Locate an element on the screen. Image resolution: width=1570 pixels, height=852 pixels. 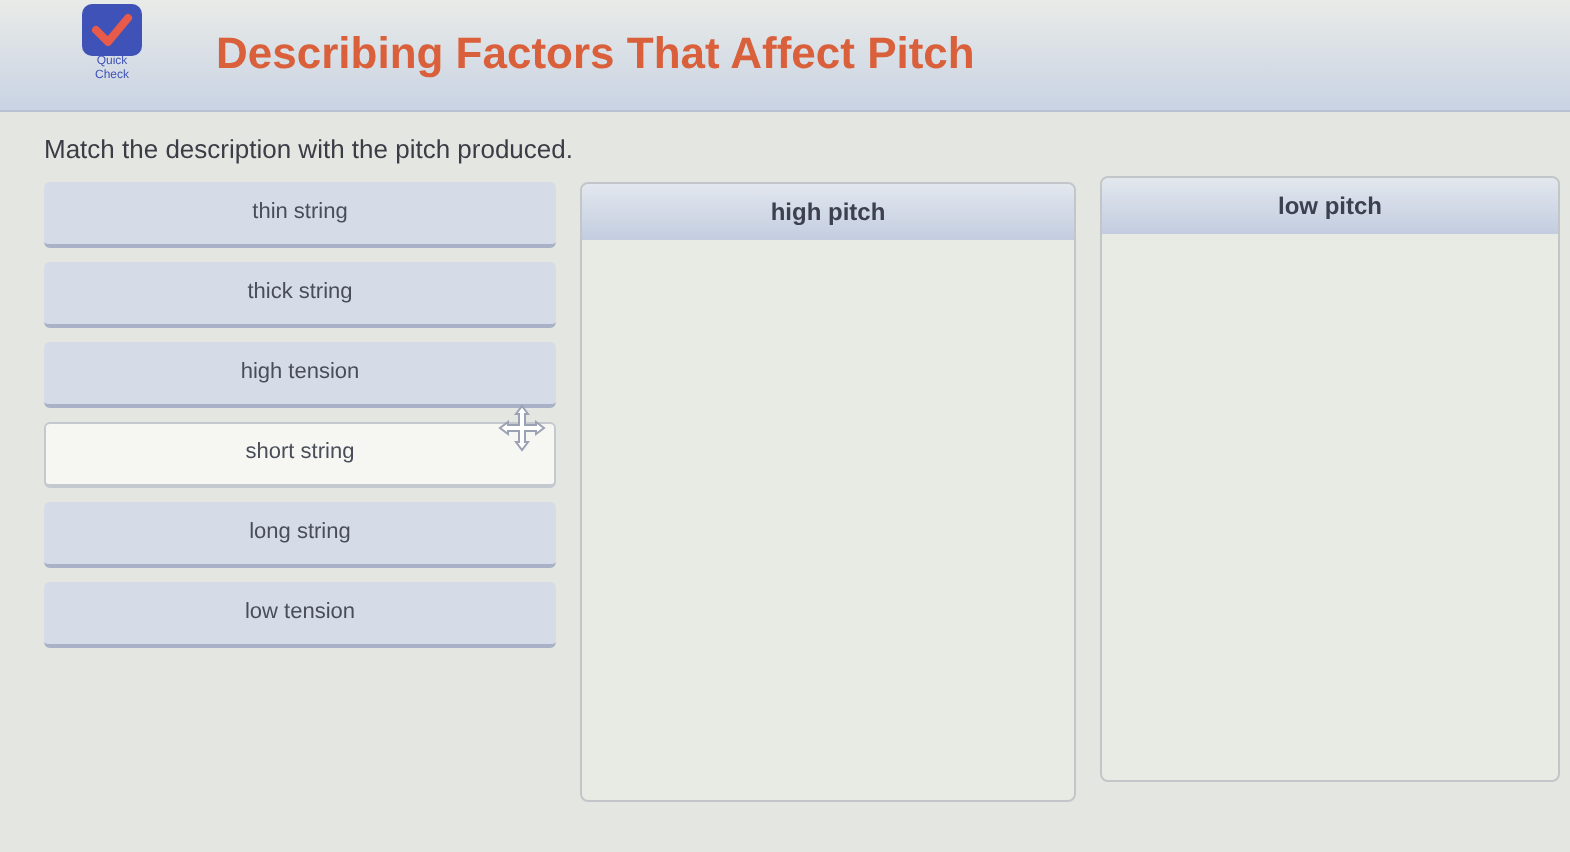
answer-tile: thin string is located at coordinates (300, 214).